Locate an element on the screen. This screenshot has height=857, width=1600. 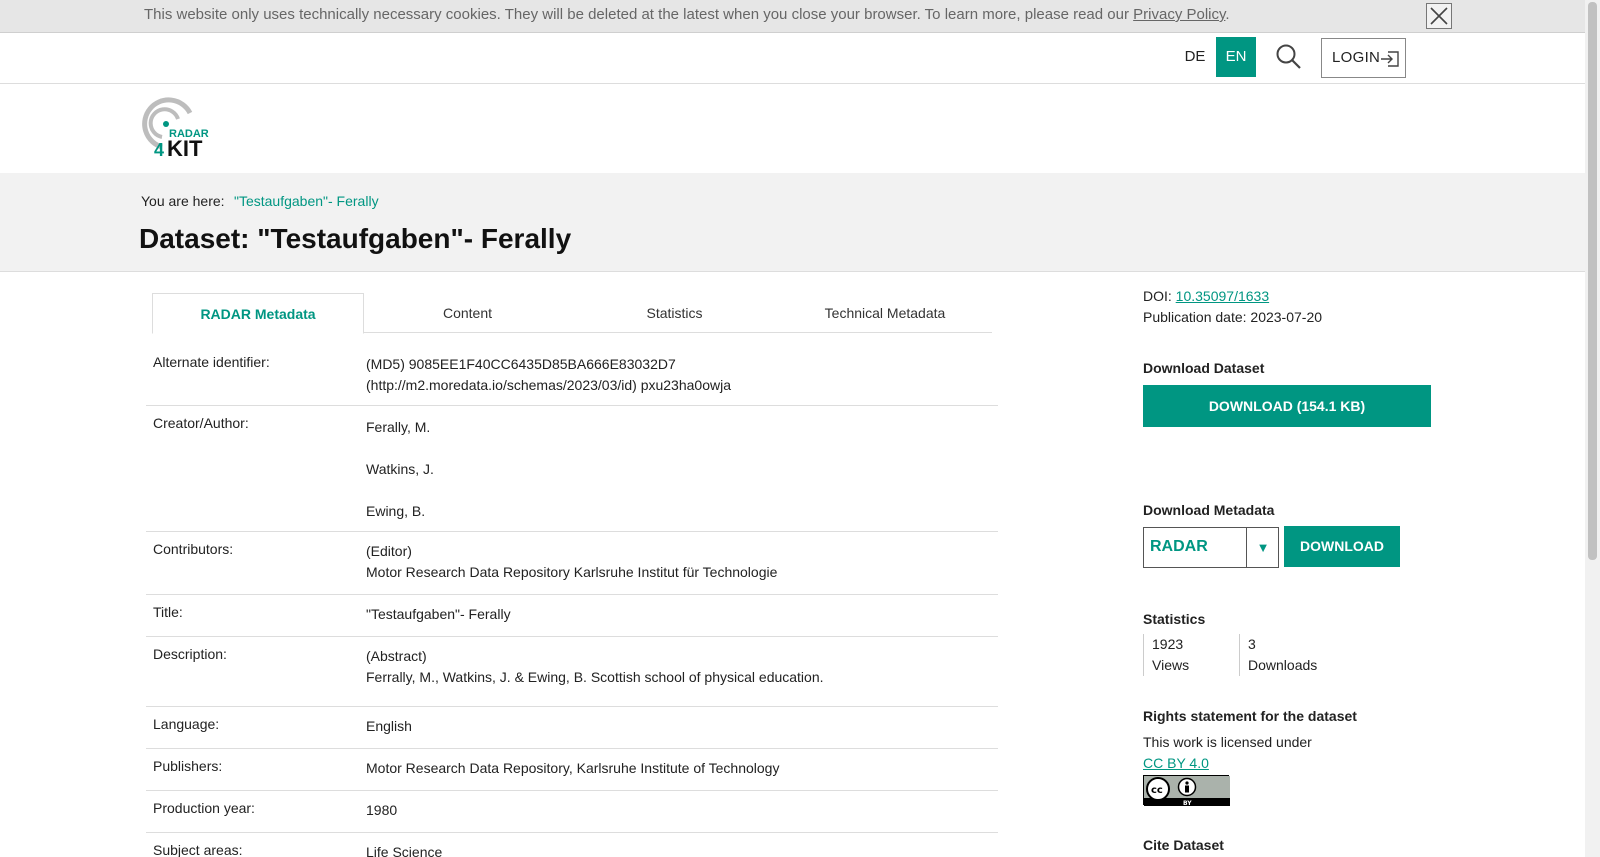
value-line: 1980 is located at coordinates (382, 810).